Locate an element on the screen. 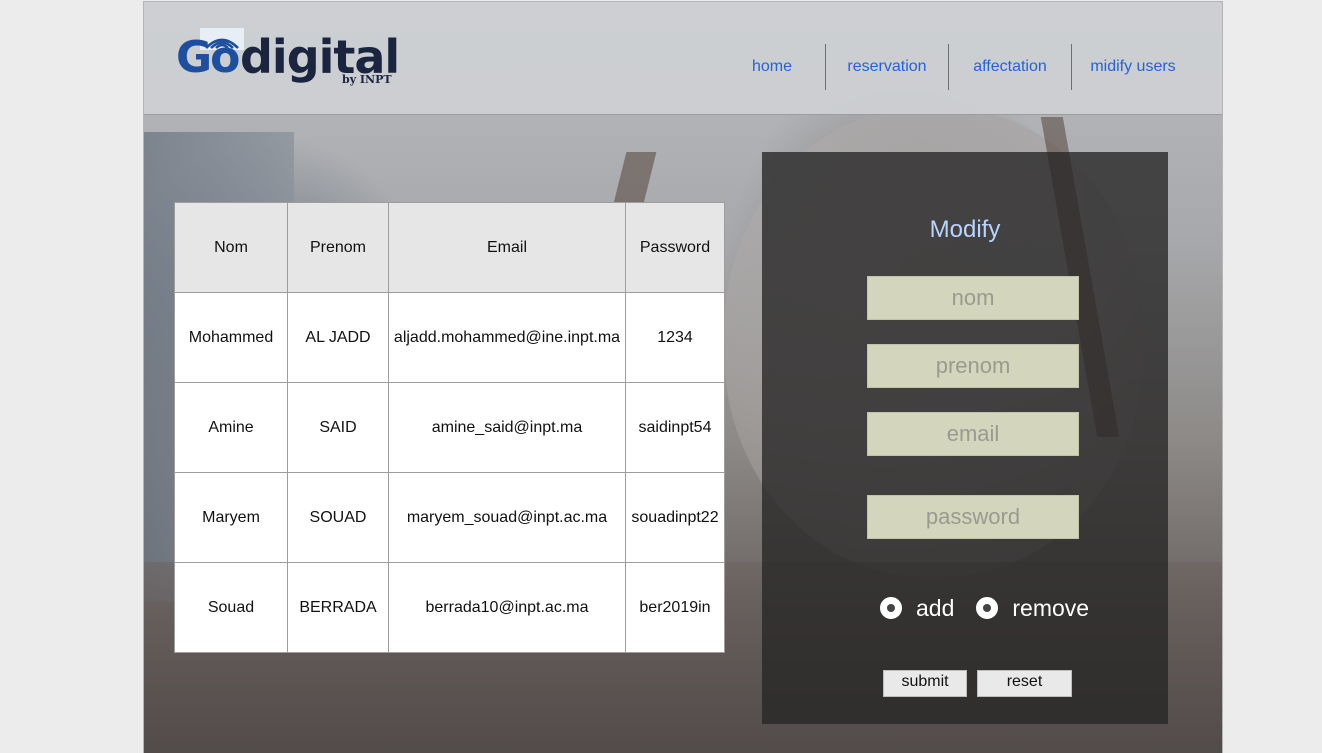 The image size is (1322, 753). form-title: Modify is located at coordinates (965, 229).